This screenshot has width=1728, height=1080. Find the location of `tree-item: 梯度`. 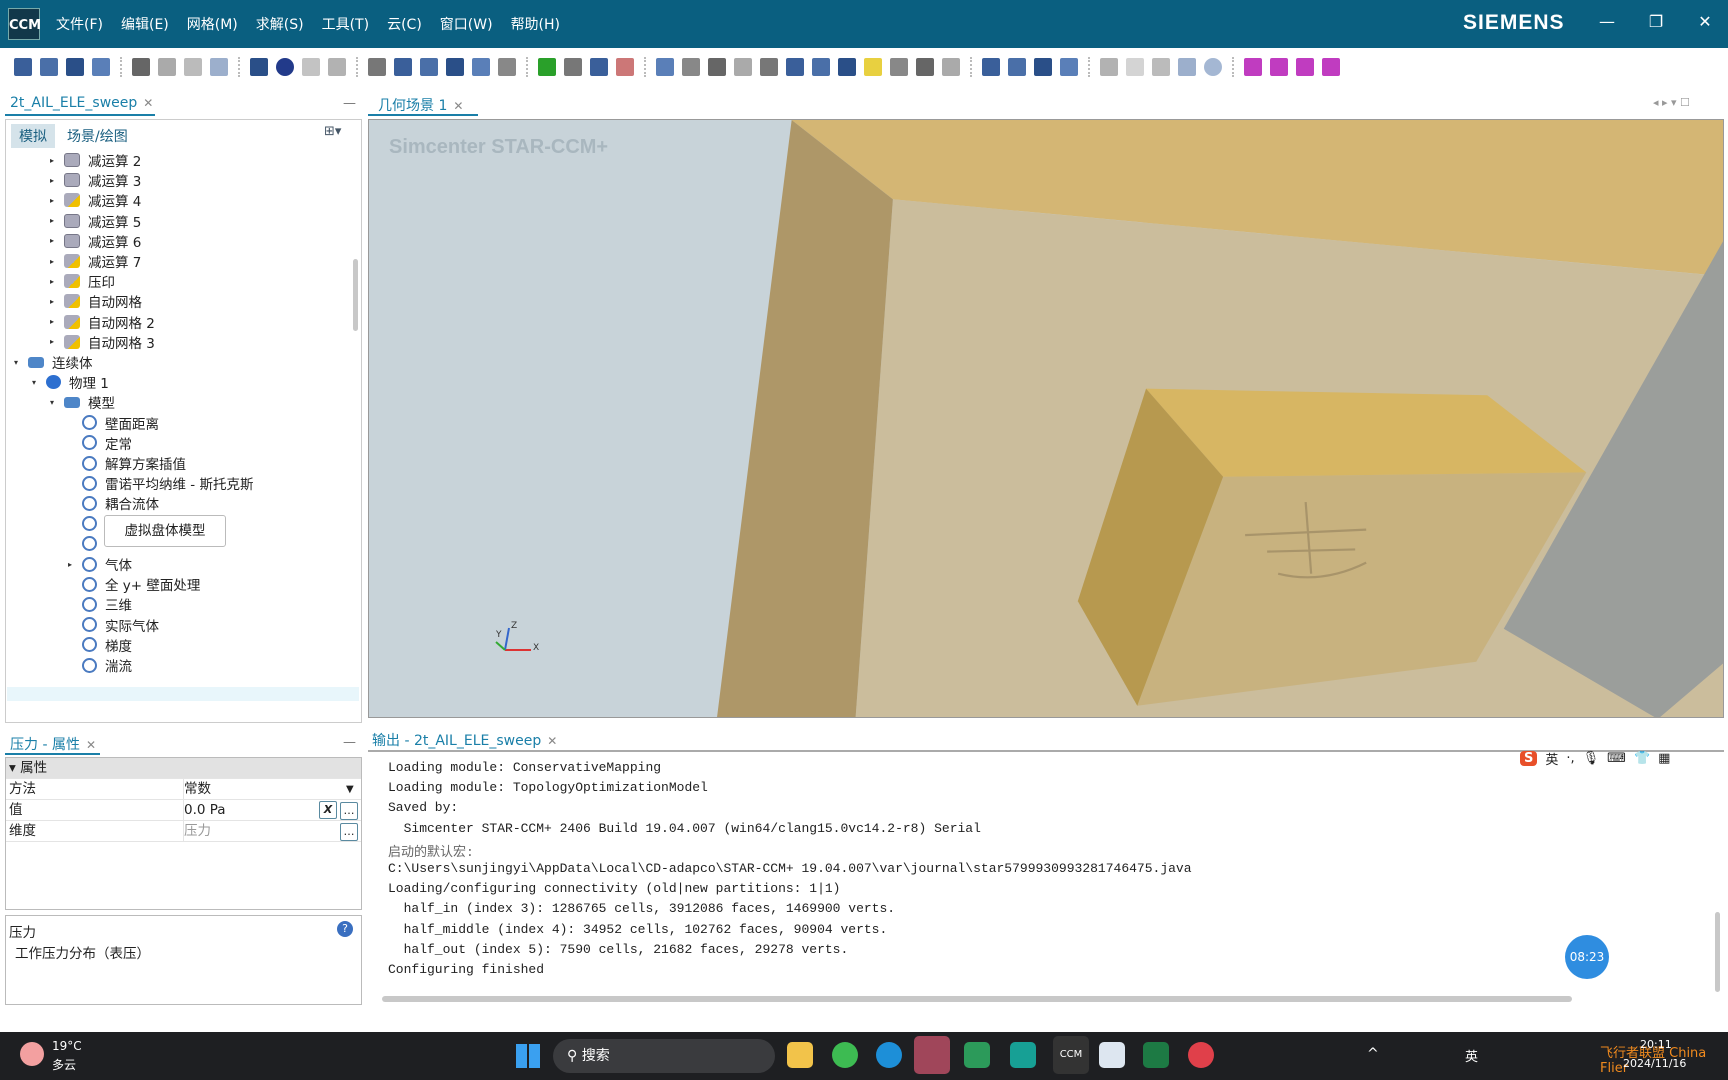

tree-item: 梯度 is located at coordinates (100, 645).